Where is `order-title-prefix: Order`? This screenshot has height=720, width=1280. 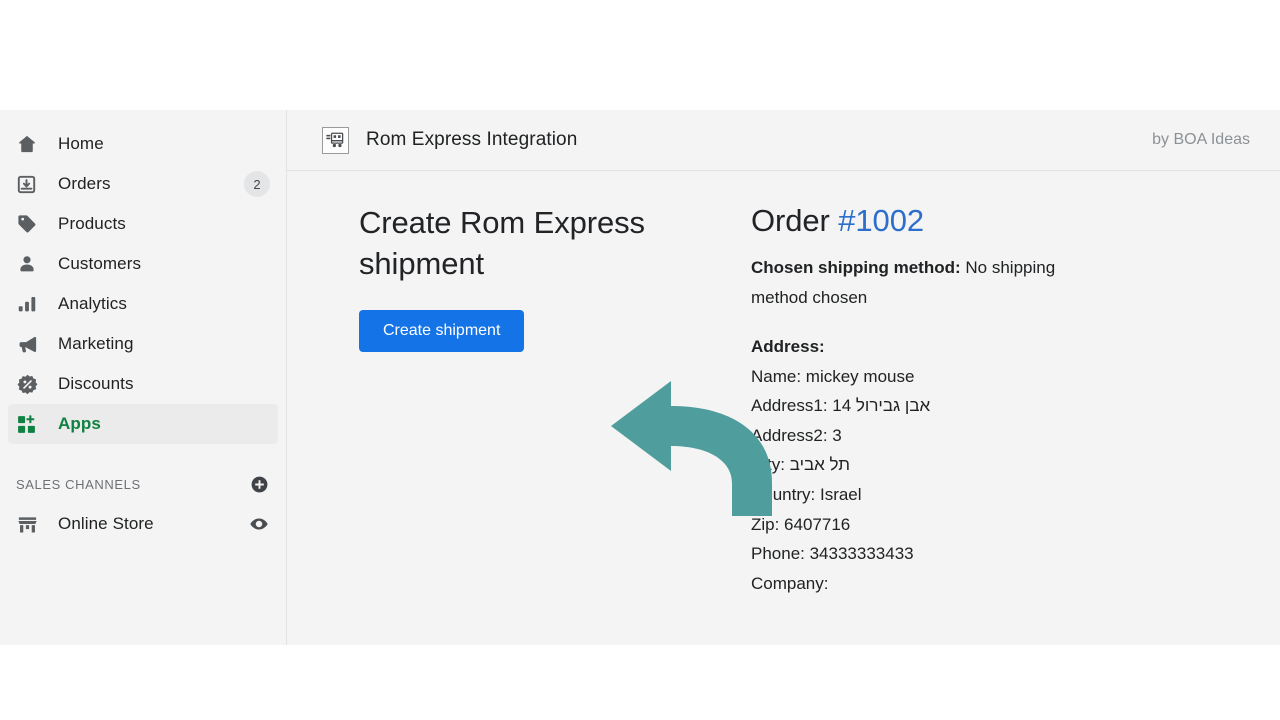 order-title-prefix: Order is located at coordinates (790, 220).